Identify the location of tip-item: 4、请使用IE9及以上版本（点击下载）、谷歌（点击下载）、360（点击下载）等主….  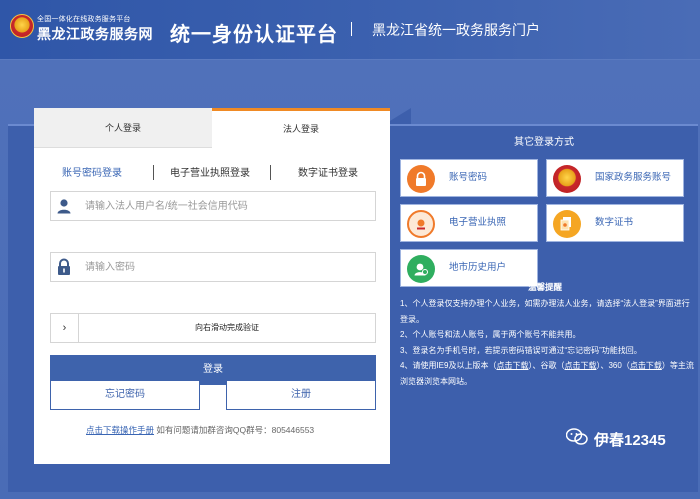
(547, 373).